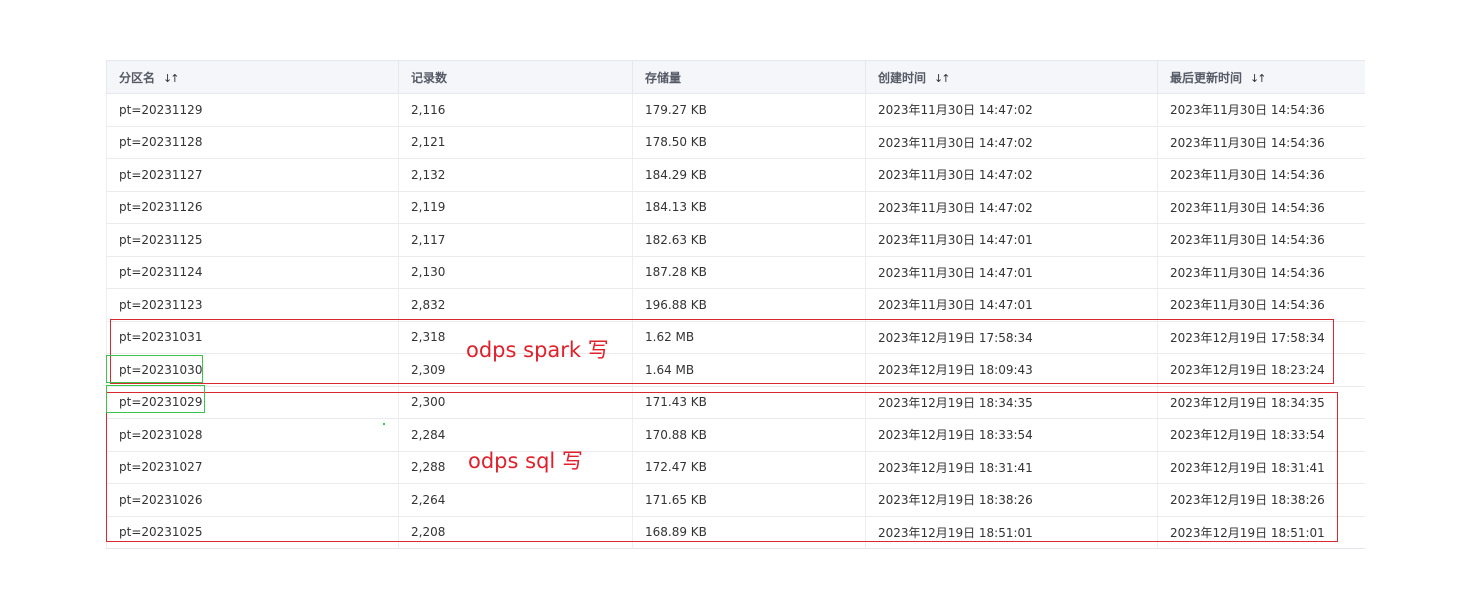 Image resolution: width=1469 pixels, height=603 pixels. I want to click on column-header-partition-name: 分区名 ↓↑, so click(252, 77).